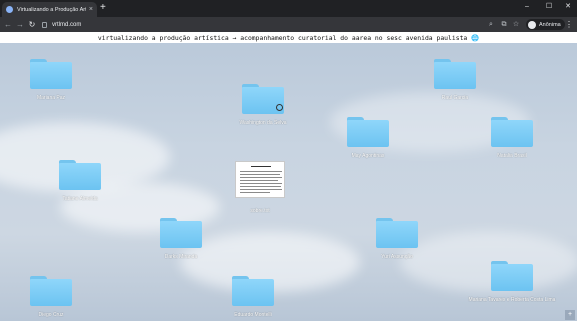 The image size is (577, 321). Describe the element at coordinates (569, 24) in the screenshot. I see `browser-menu-icon: ⋮` at that location.